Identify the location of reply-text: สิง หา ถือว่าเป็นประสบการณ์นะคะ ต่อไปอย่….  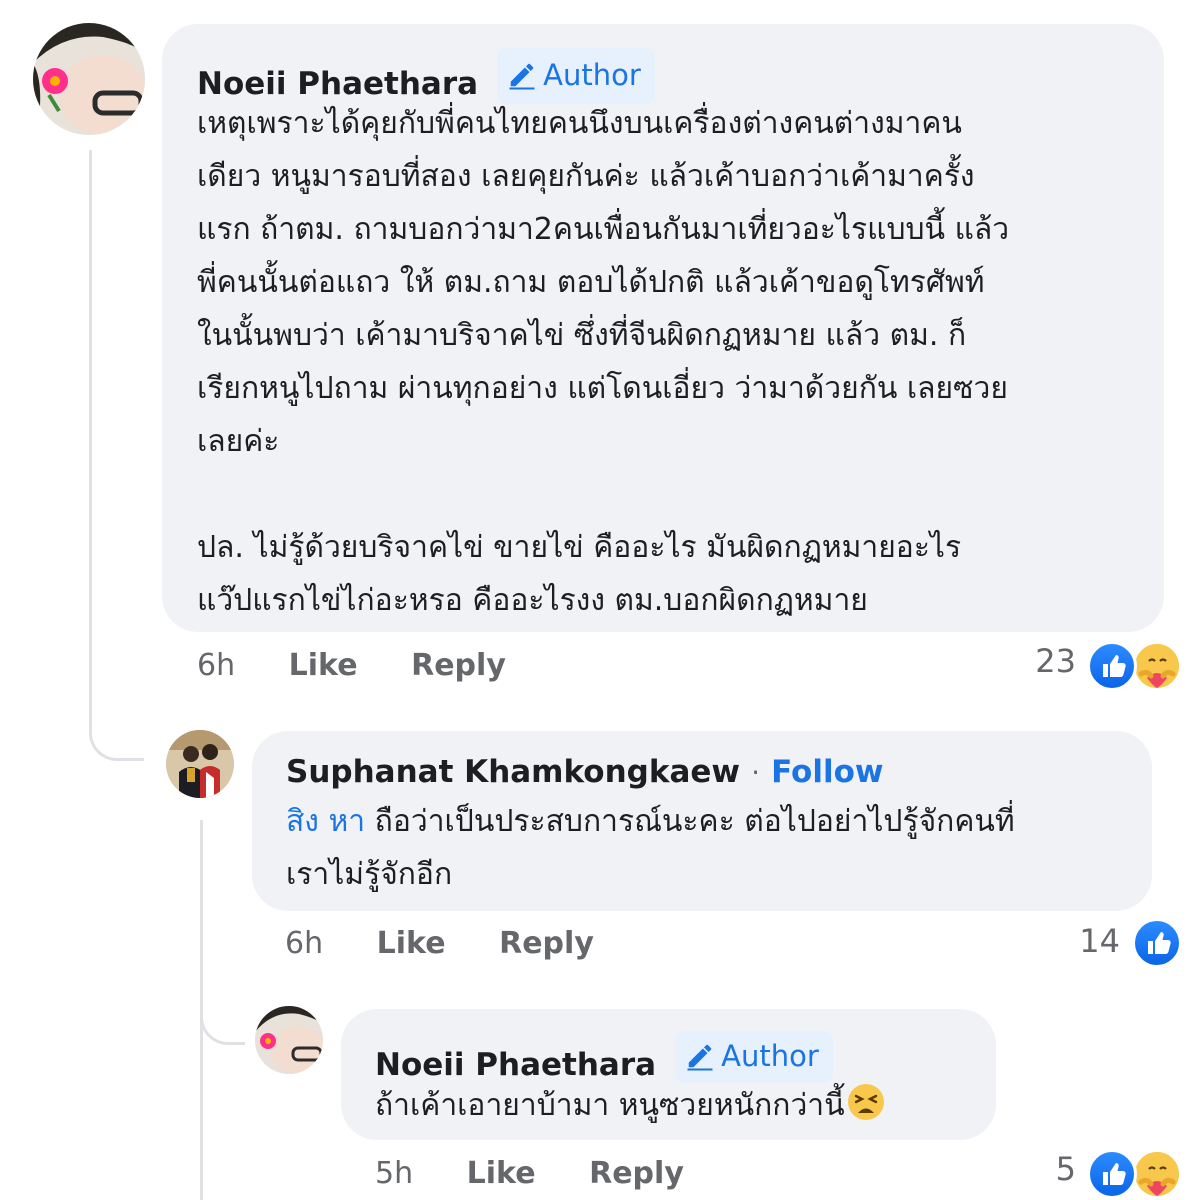
(702, 848).